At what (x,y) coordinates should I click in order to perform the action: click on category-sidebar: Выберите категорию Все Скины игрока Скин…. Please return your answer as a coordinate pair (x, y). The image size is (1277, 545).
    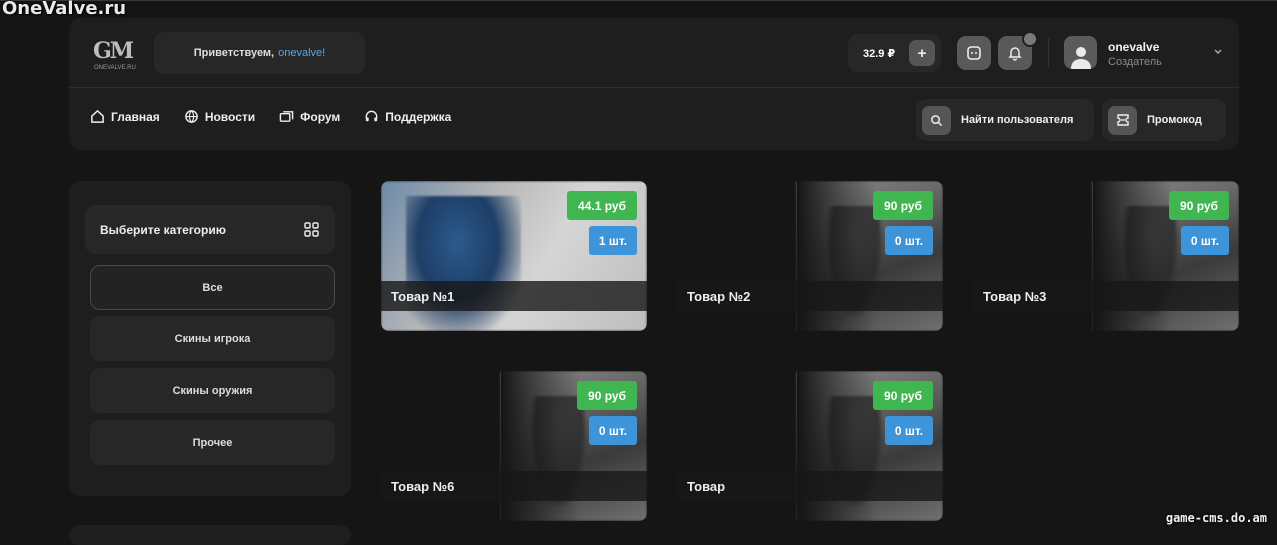
    Looking at the image, I should click on (210, 338).